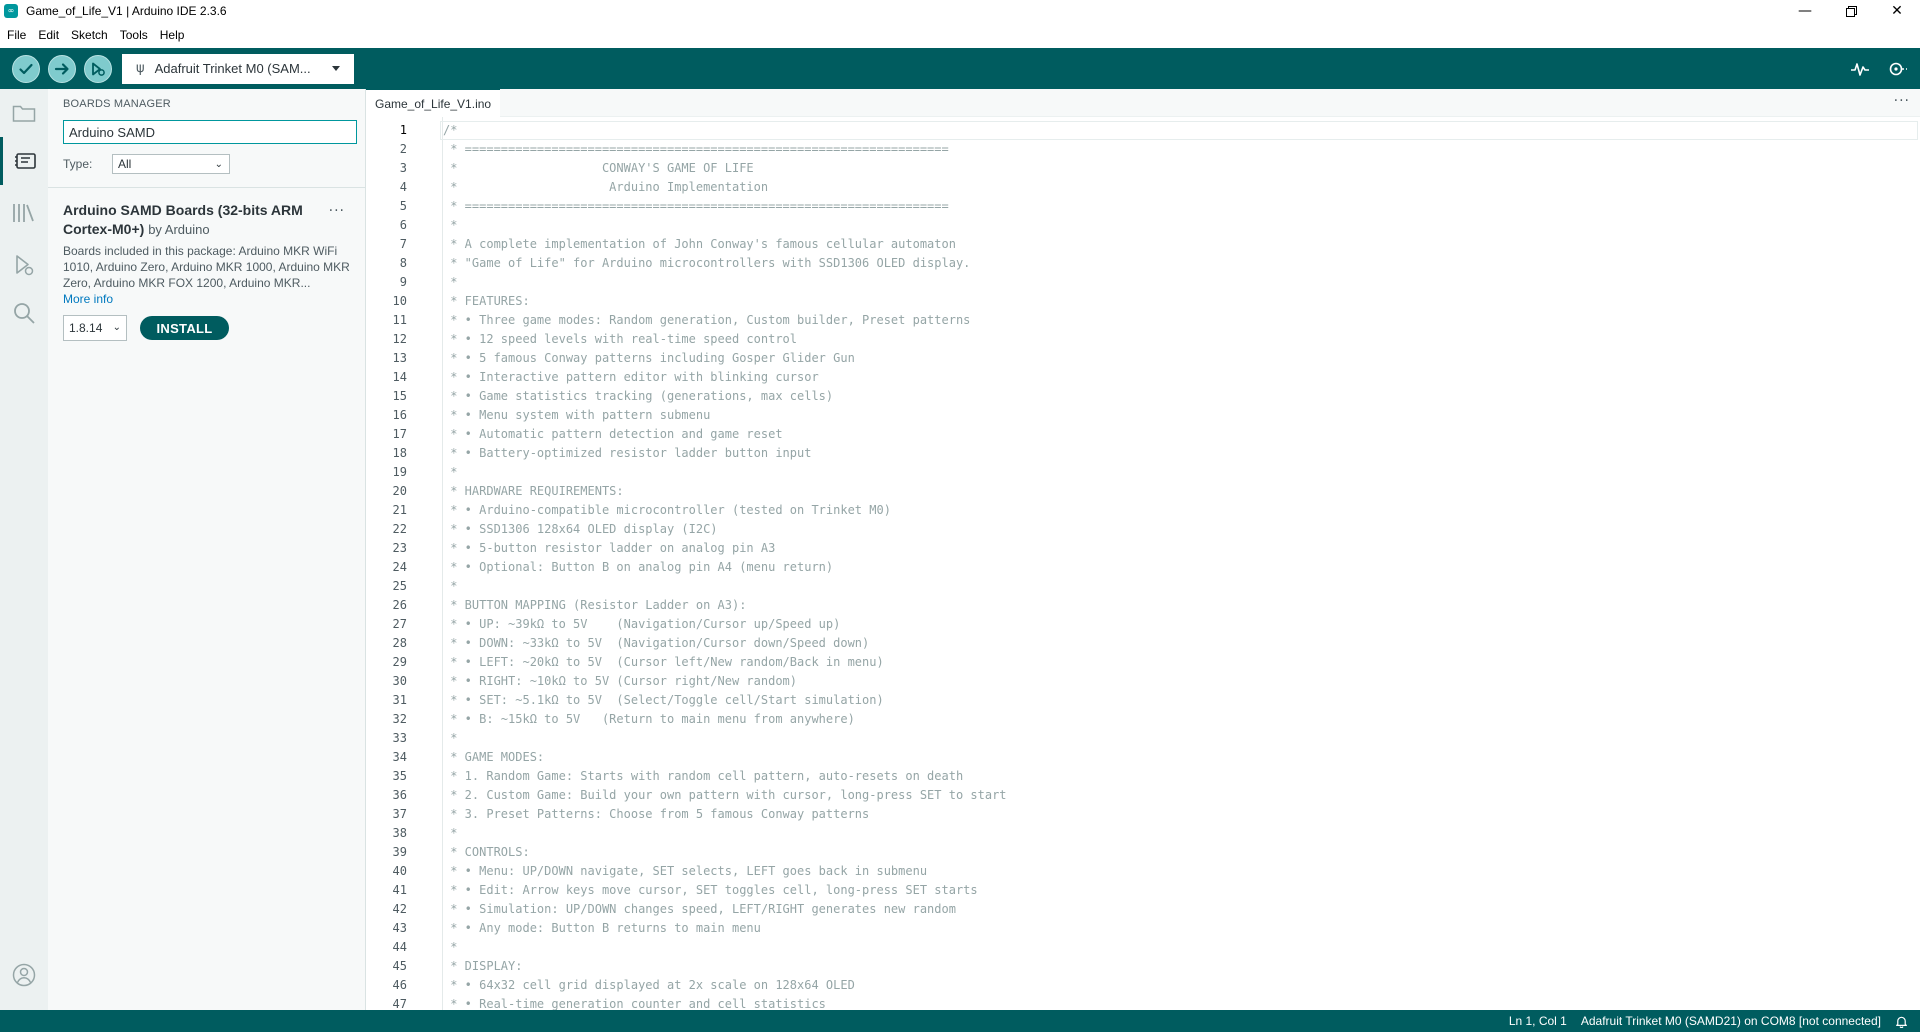 The width and height of the screenshot is (1920, 1032). I want to click on line-number: 39, so click(399, 852).